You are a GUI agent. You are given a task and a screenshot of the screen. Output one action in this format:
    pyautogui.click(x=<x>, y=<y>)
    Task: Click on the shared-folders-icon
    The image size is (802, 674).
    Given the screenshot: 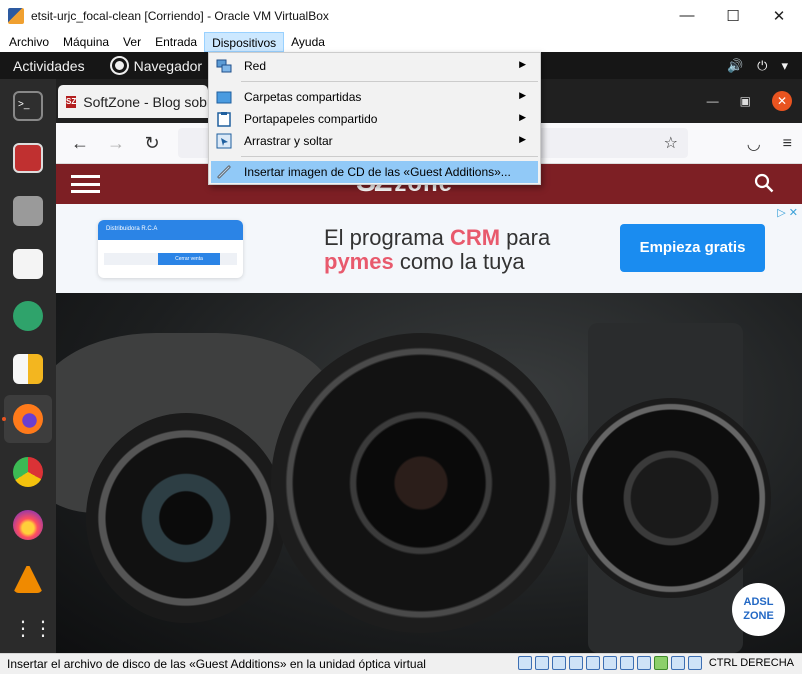 What is the action you would take?
    pyautogui.click(x=609, y=663)
    